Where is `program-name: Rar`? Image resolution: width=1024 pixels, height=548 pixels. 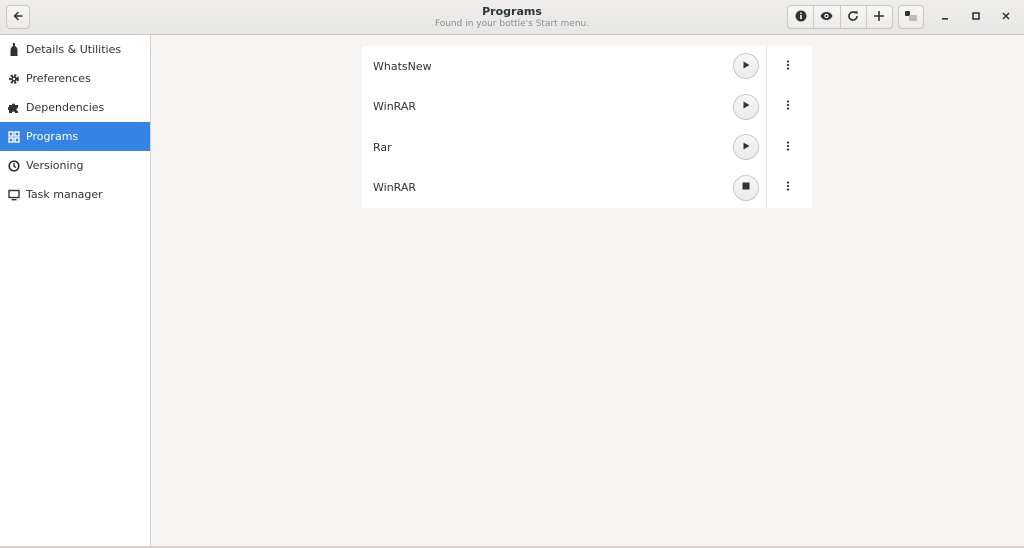
program-name: Rar is located at coordinates (382, 147).